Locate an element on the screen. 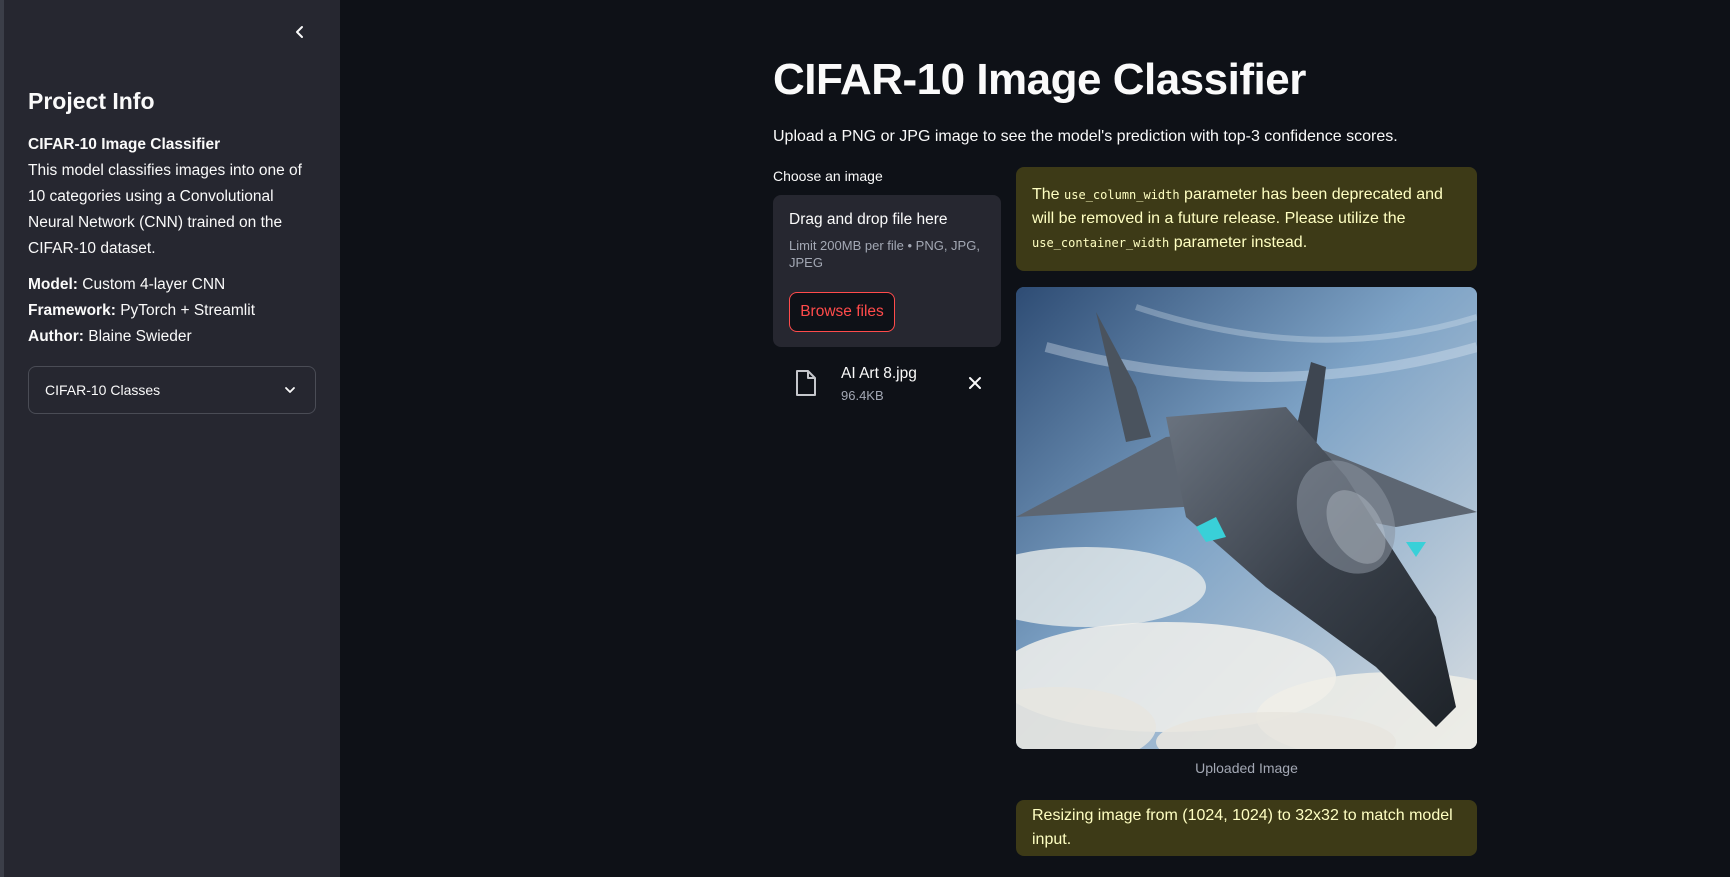  browse-files-button: Browse files is located at coordinates (842, 312).